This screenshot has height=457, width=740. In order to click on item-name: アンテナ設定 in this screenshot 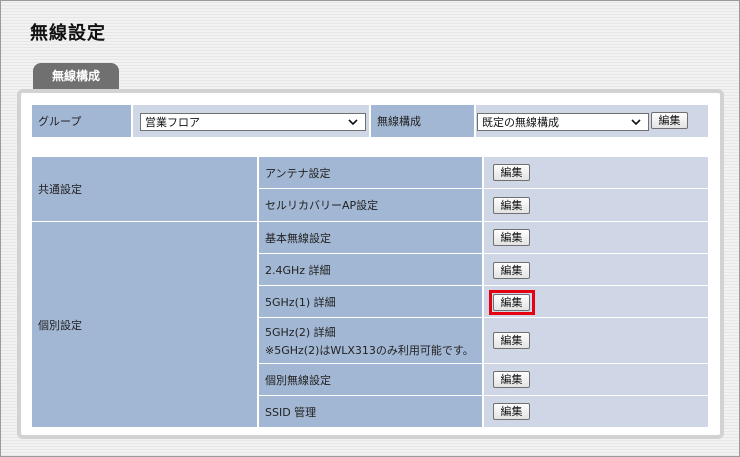, I will do `click(298, 173)`.